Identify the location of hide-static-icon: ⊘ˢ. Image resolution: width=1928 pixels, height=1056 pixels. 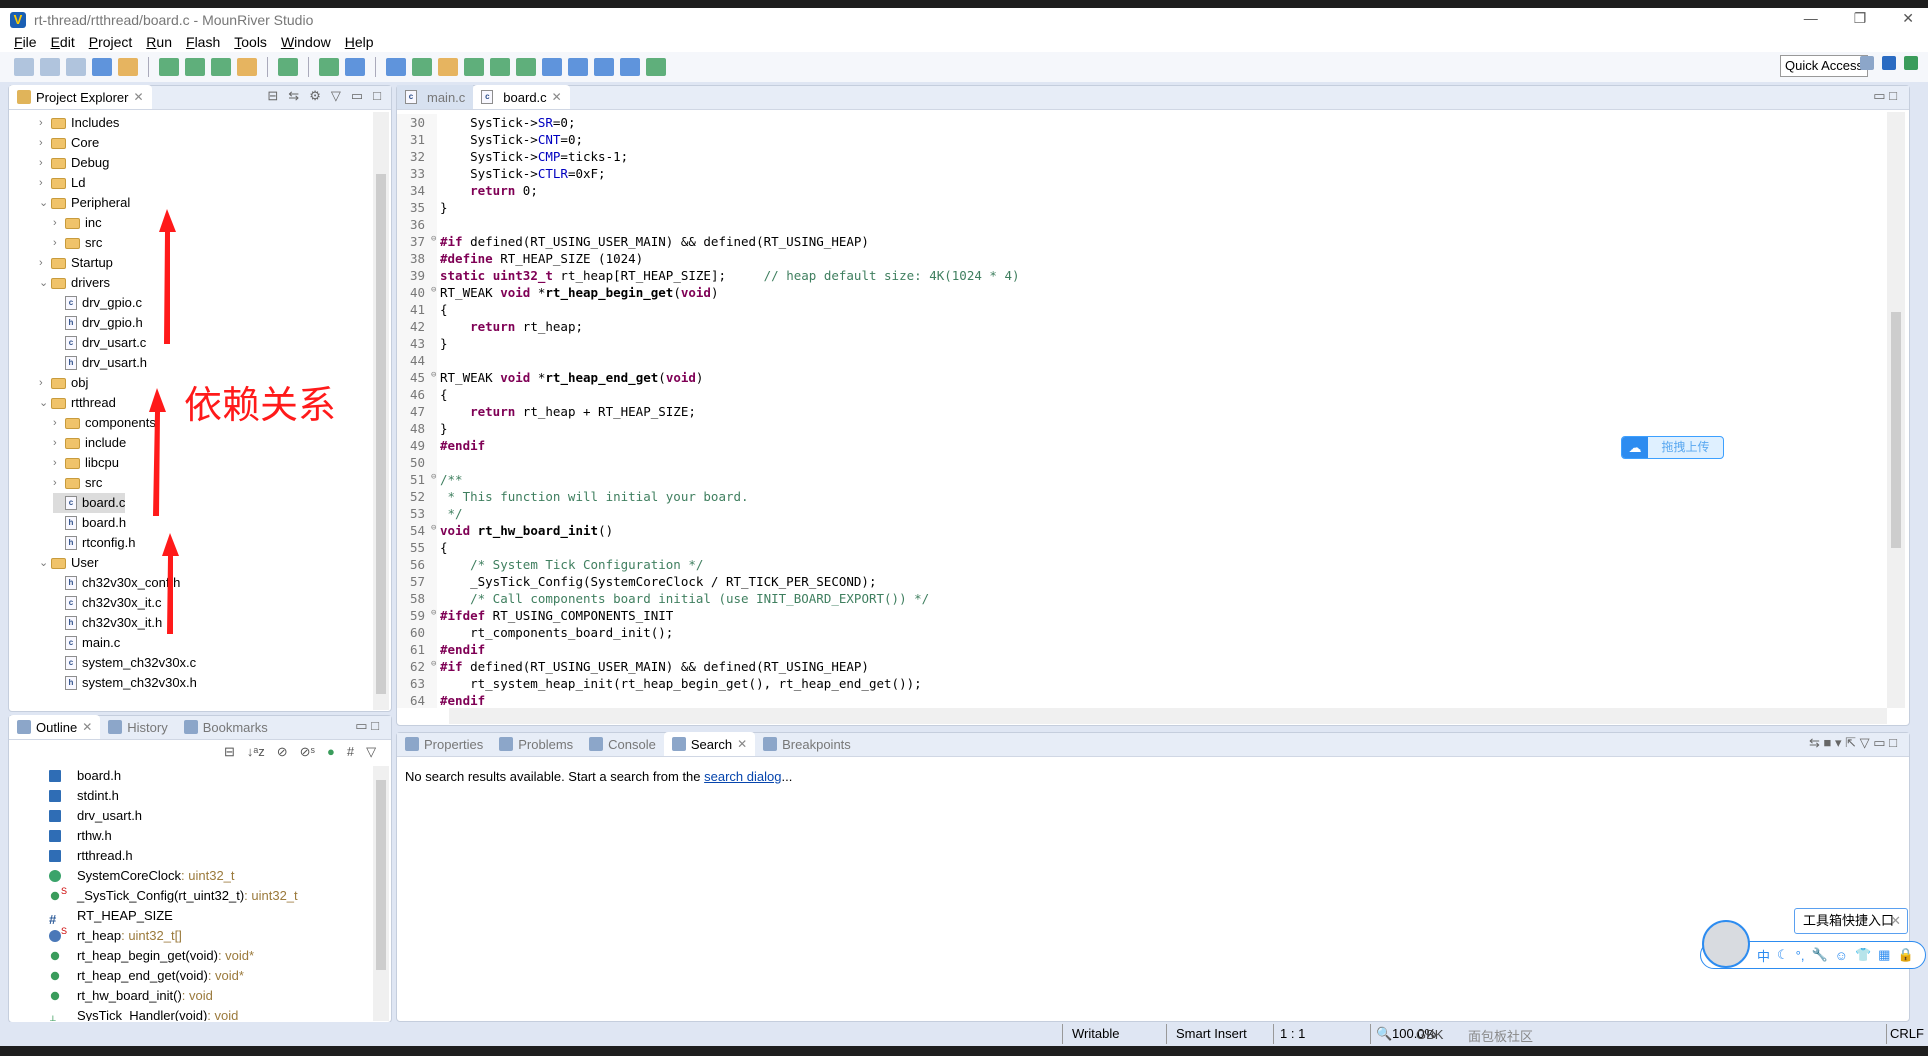
(307, 752).